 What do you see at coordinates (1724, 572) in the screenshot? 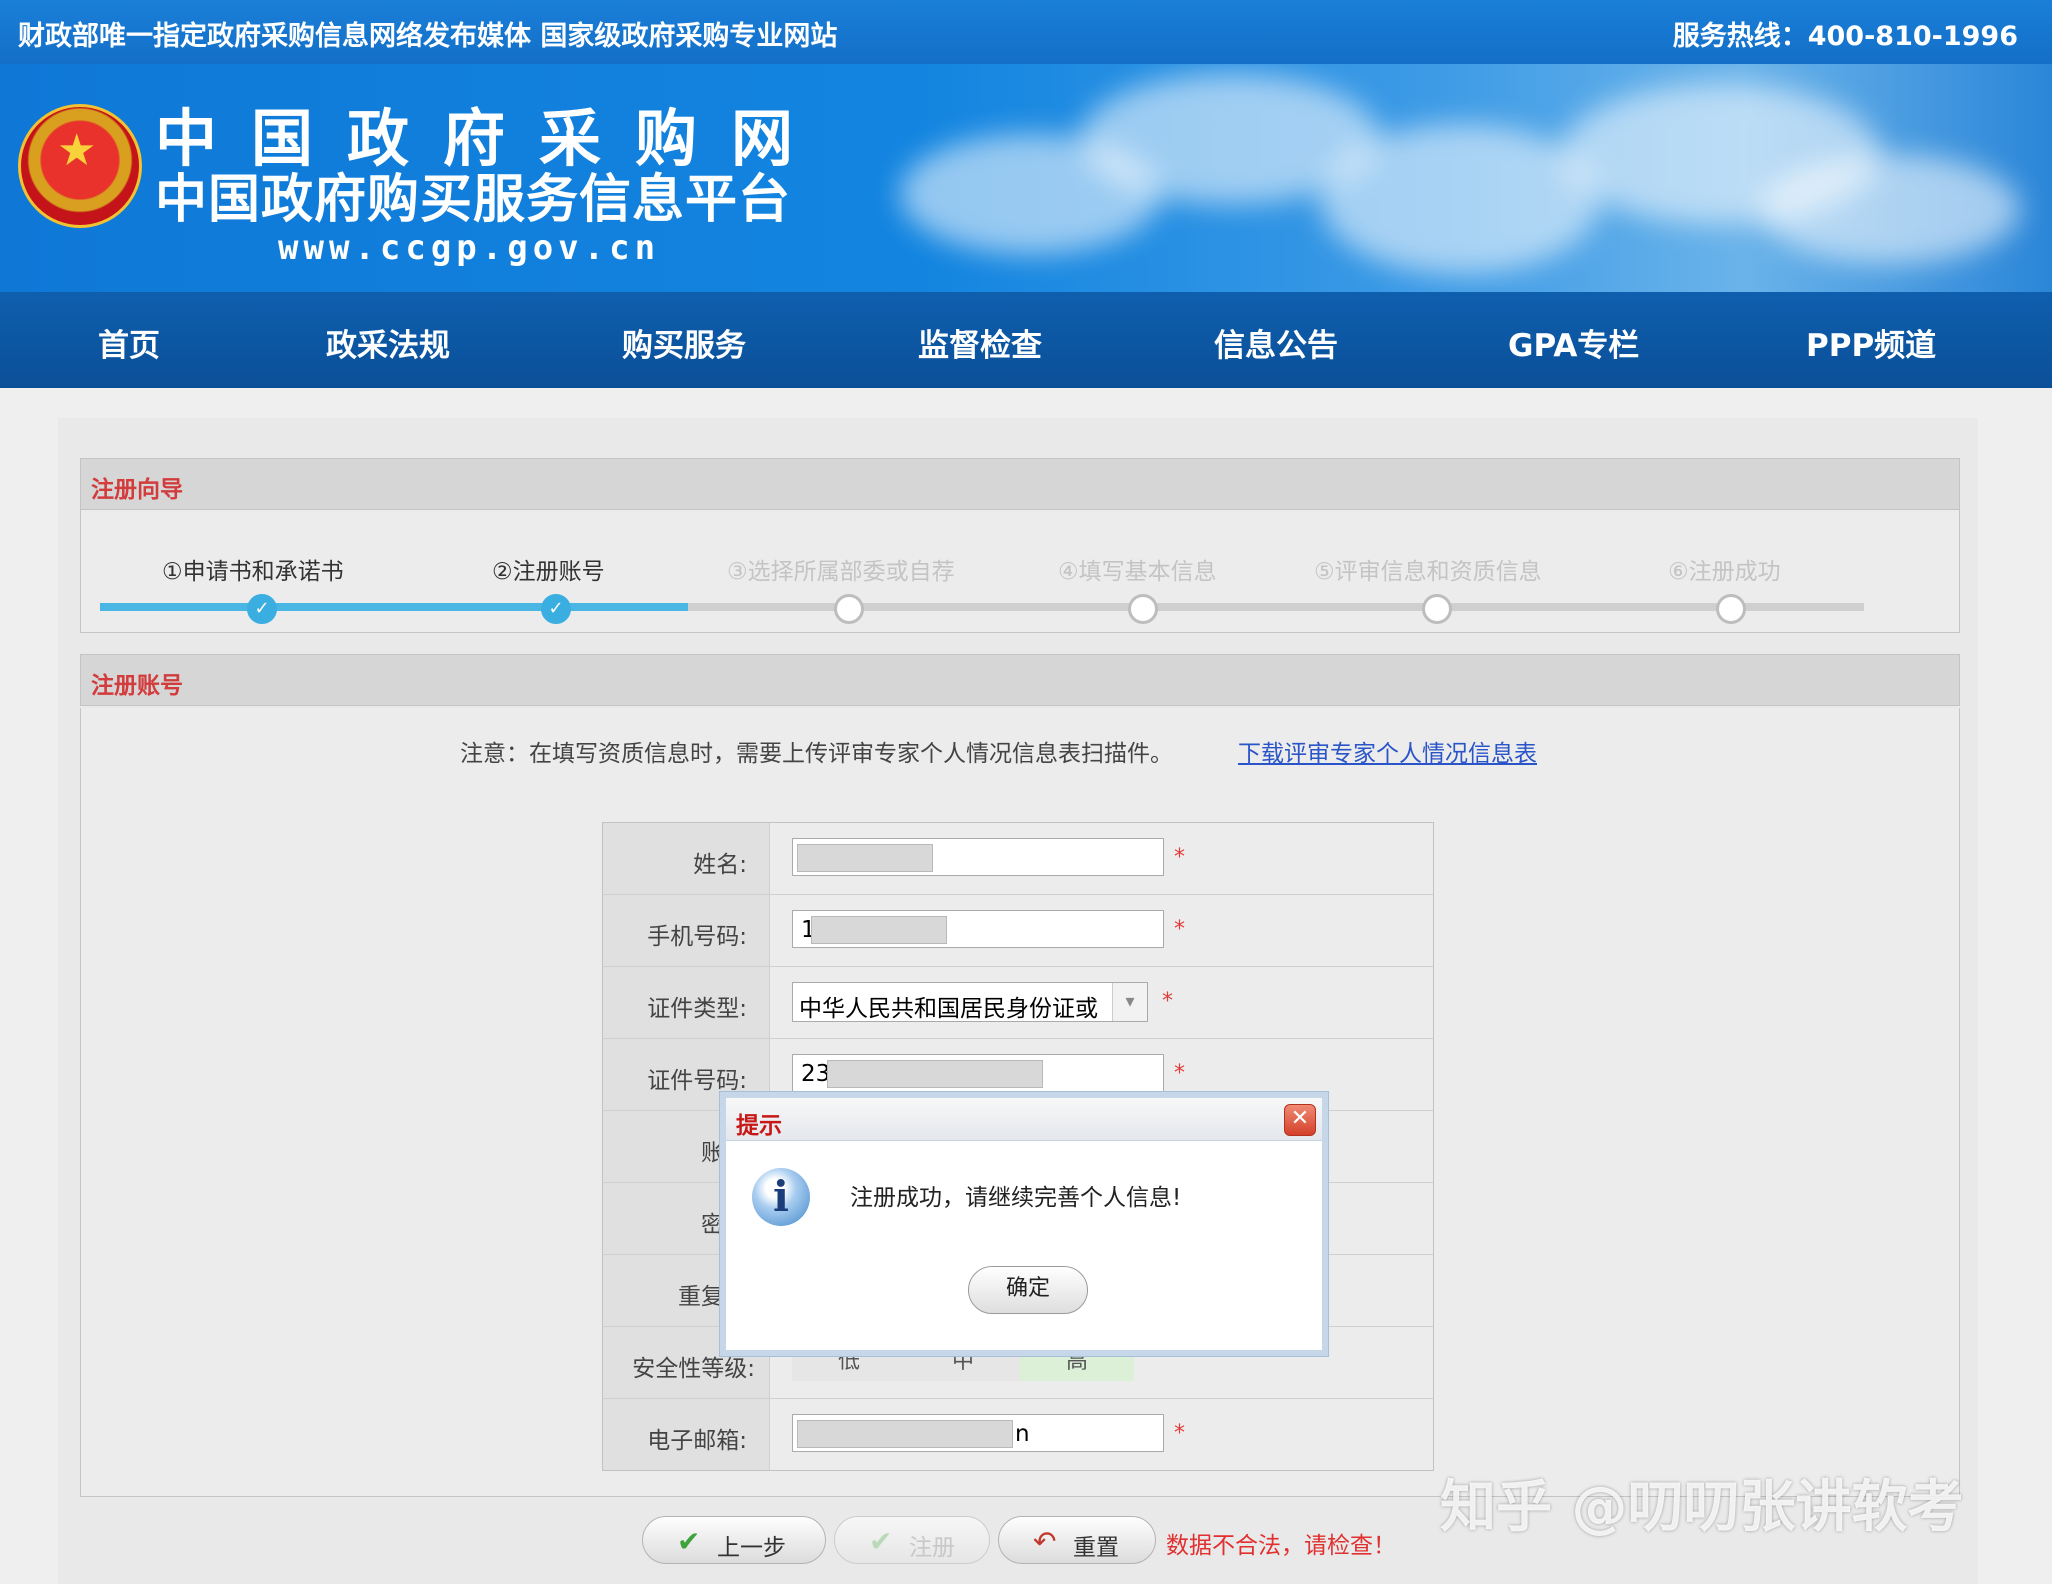
I see `step-6-label: ⑥注册成功` at bounding box center [1724, 572].